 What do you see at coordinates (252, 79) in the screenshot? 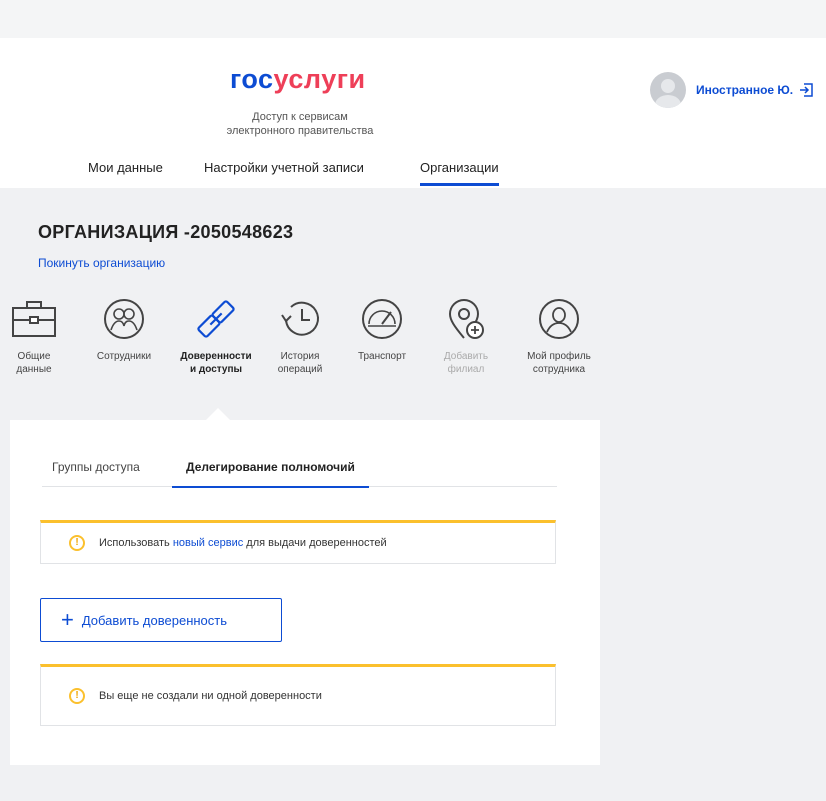
I see `logo-part-gos: гос` at bounding box center [252, 79].